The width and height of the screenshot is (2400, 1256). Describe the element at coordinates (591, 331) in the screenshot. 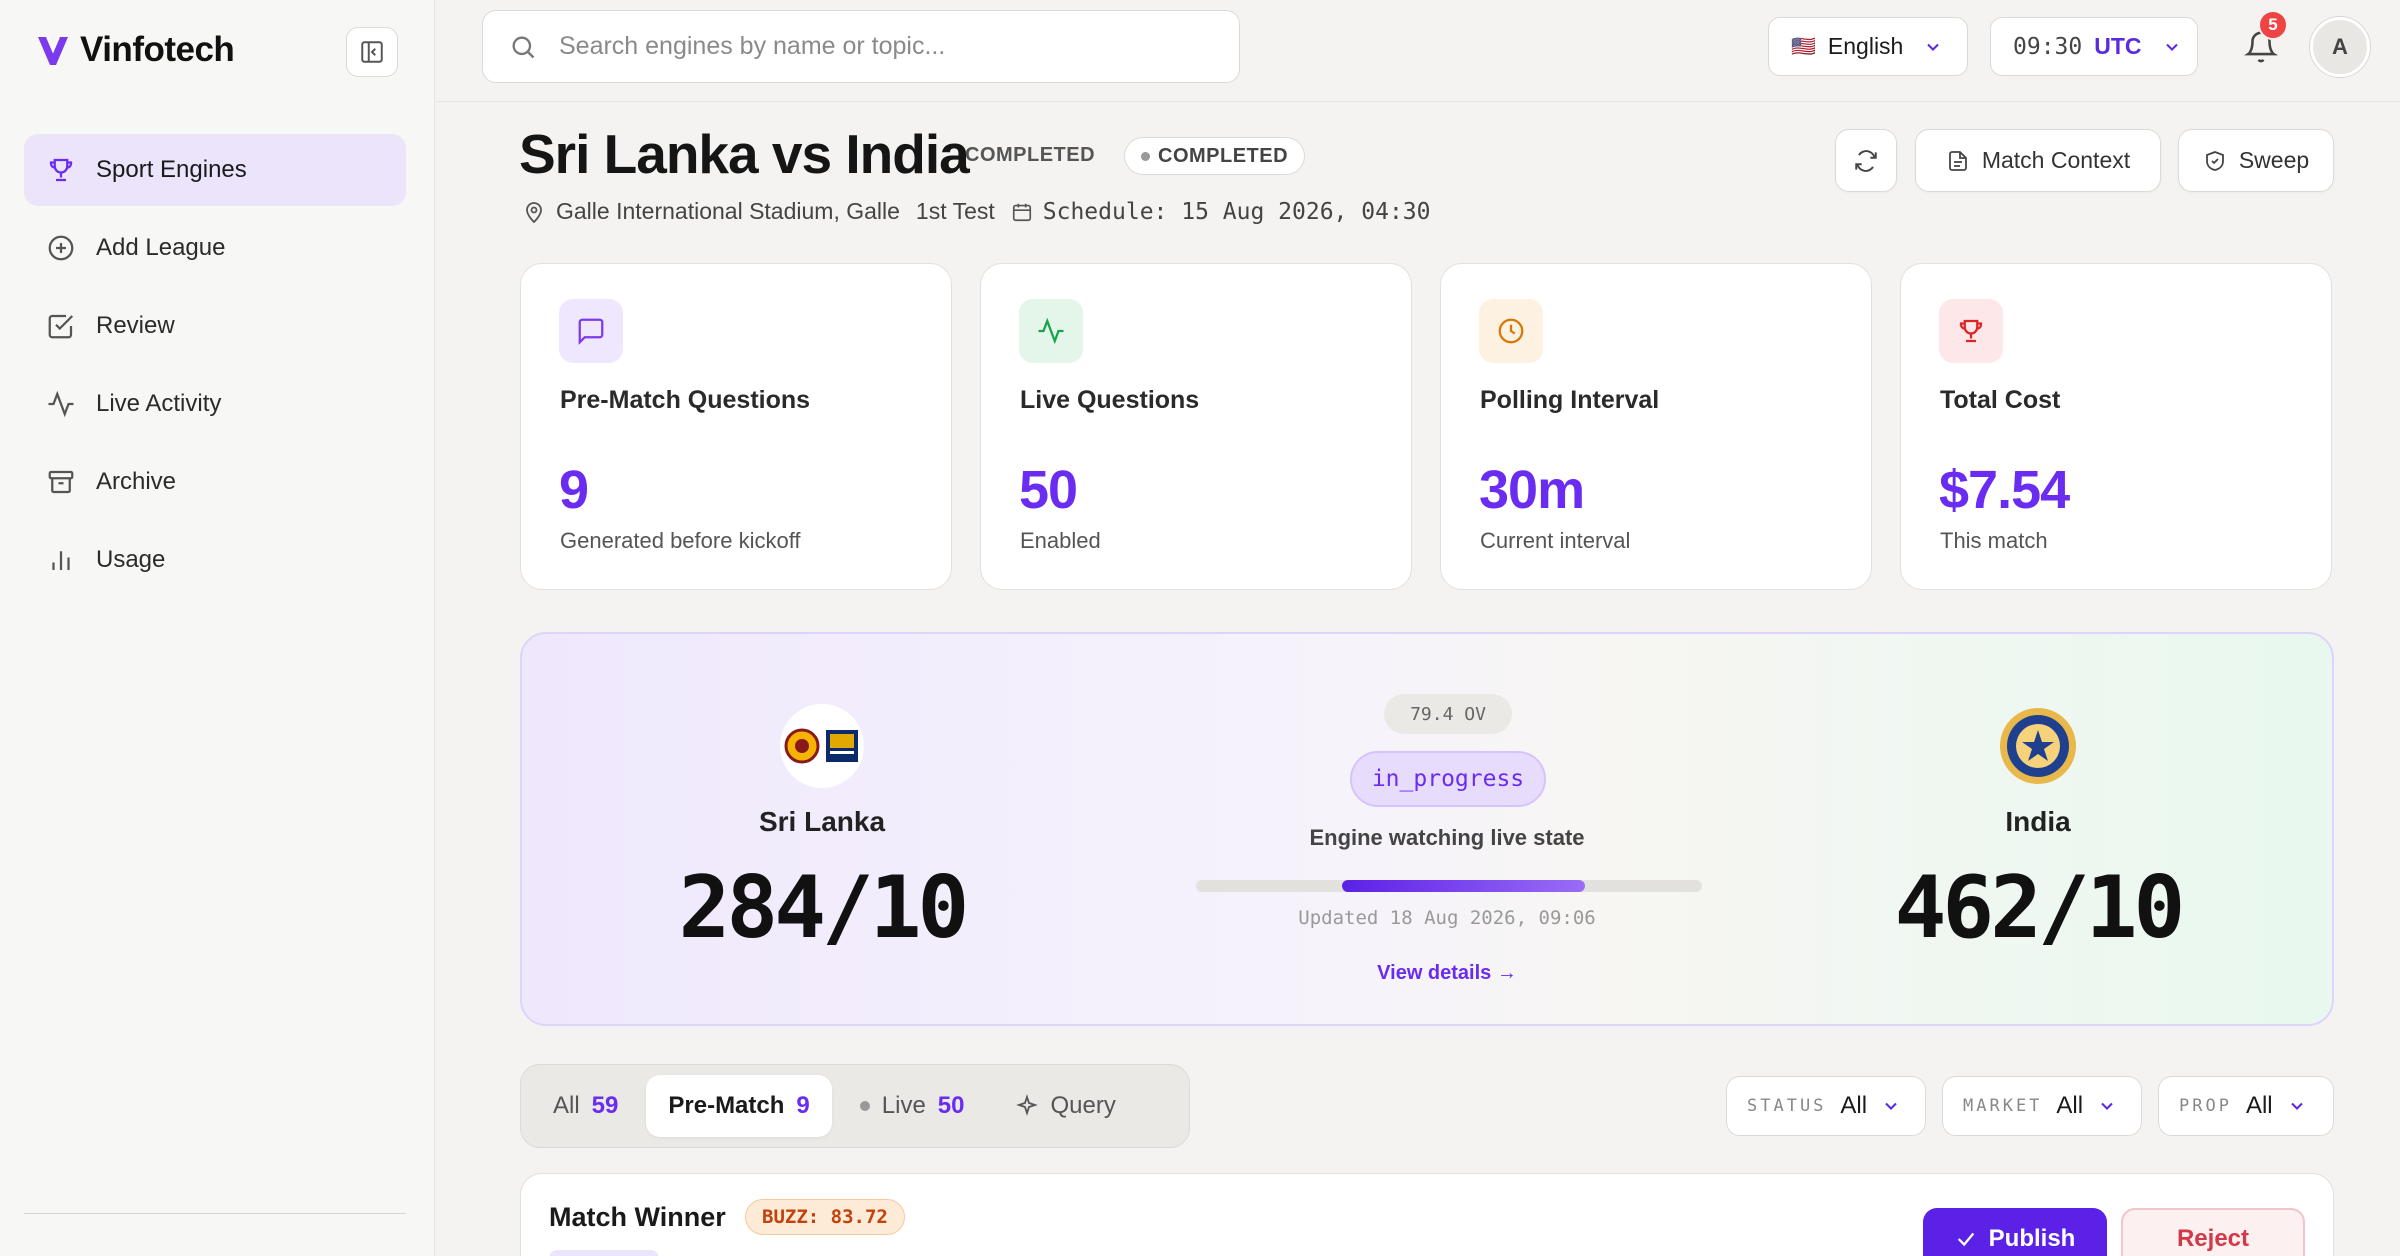

I see `message-square-icon` at that location.